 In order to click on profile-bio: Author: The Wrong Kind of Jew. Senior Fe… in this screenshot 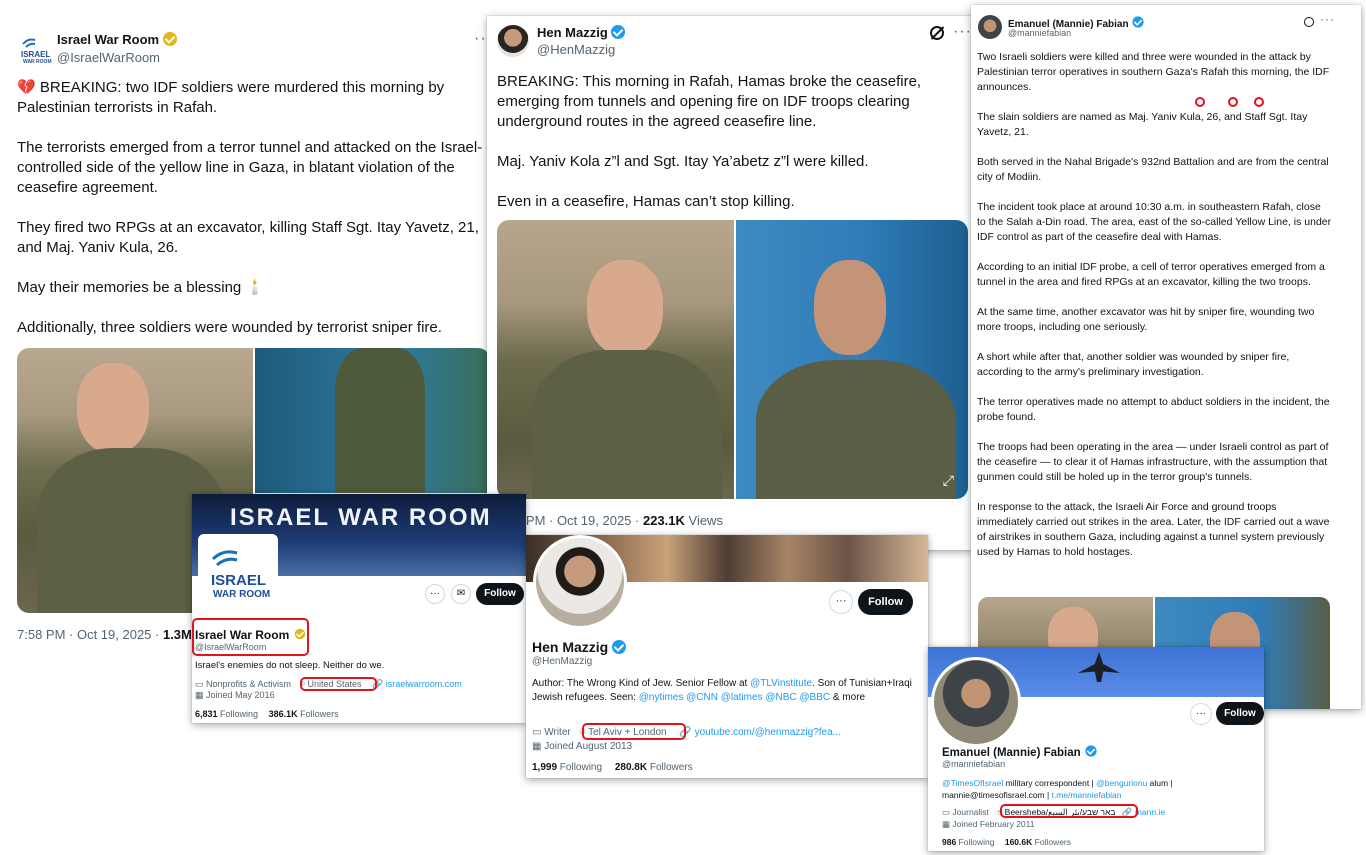, I will do `click(722, 690)`.